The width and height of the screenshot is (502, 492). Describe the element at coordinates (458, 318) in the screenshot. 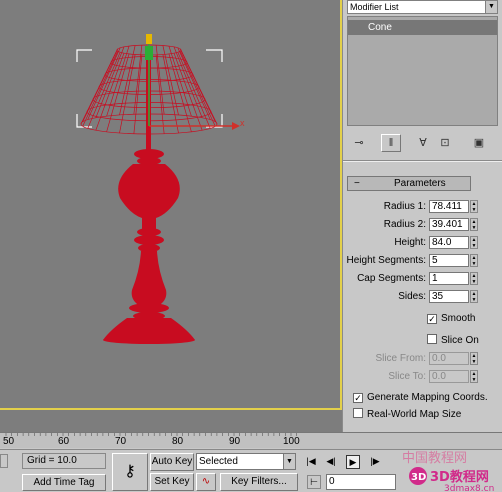

I see `smooth-label: Smooth` at that location.